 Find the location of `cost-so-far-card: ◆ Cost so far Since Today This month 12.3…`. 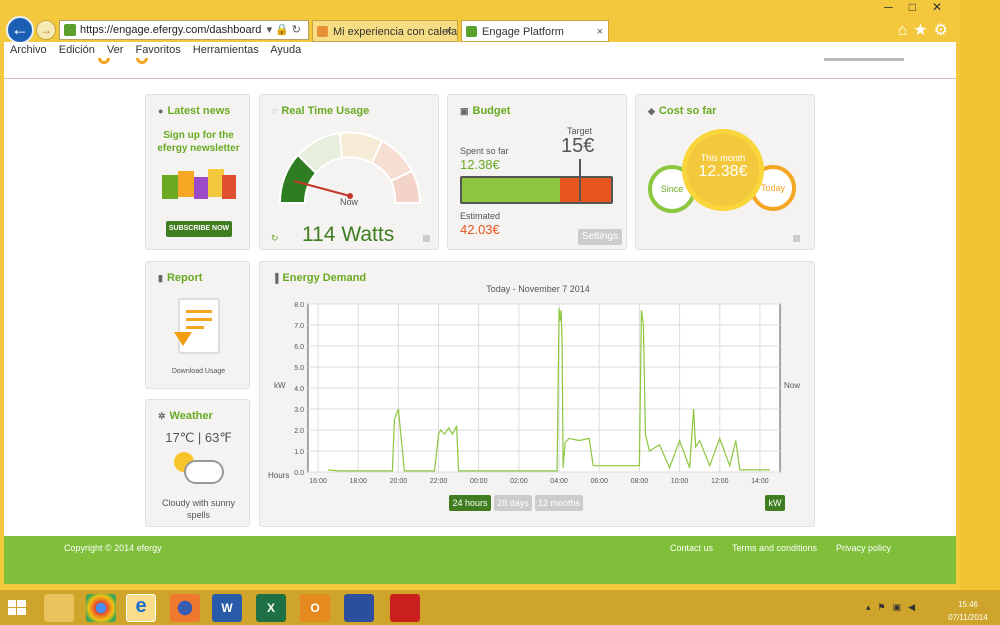

cost-so-far-card: ◆ Cost so far Since Today This month 12.3… is located at coordinates (725, 172).